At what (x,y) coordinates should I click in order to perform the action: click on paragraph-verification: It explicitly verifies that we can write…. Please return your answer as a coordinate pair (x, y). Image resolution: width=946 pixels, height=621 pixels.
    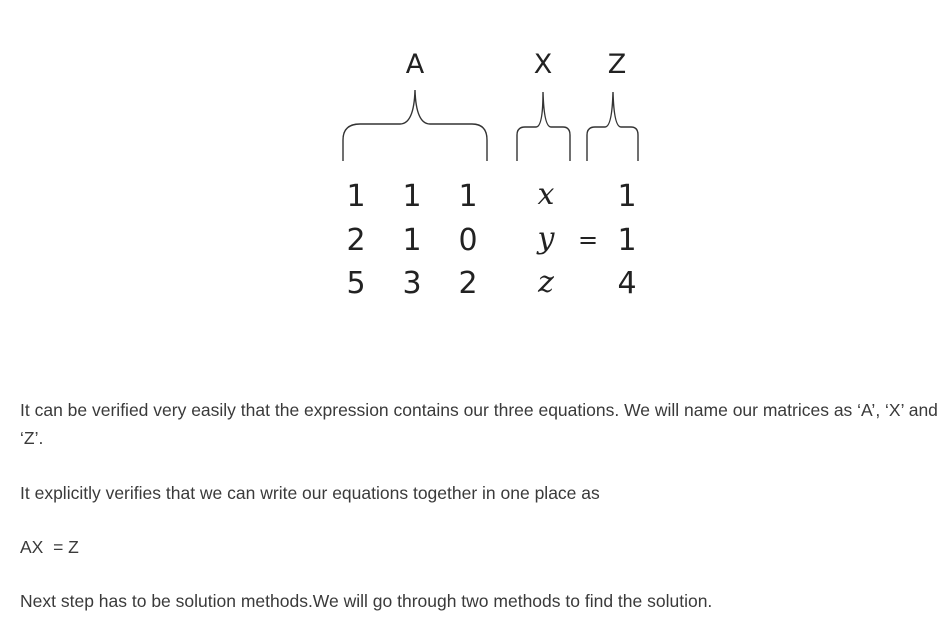
    Looking at the image, I should click on (310, 493).